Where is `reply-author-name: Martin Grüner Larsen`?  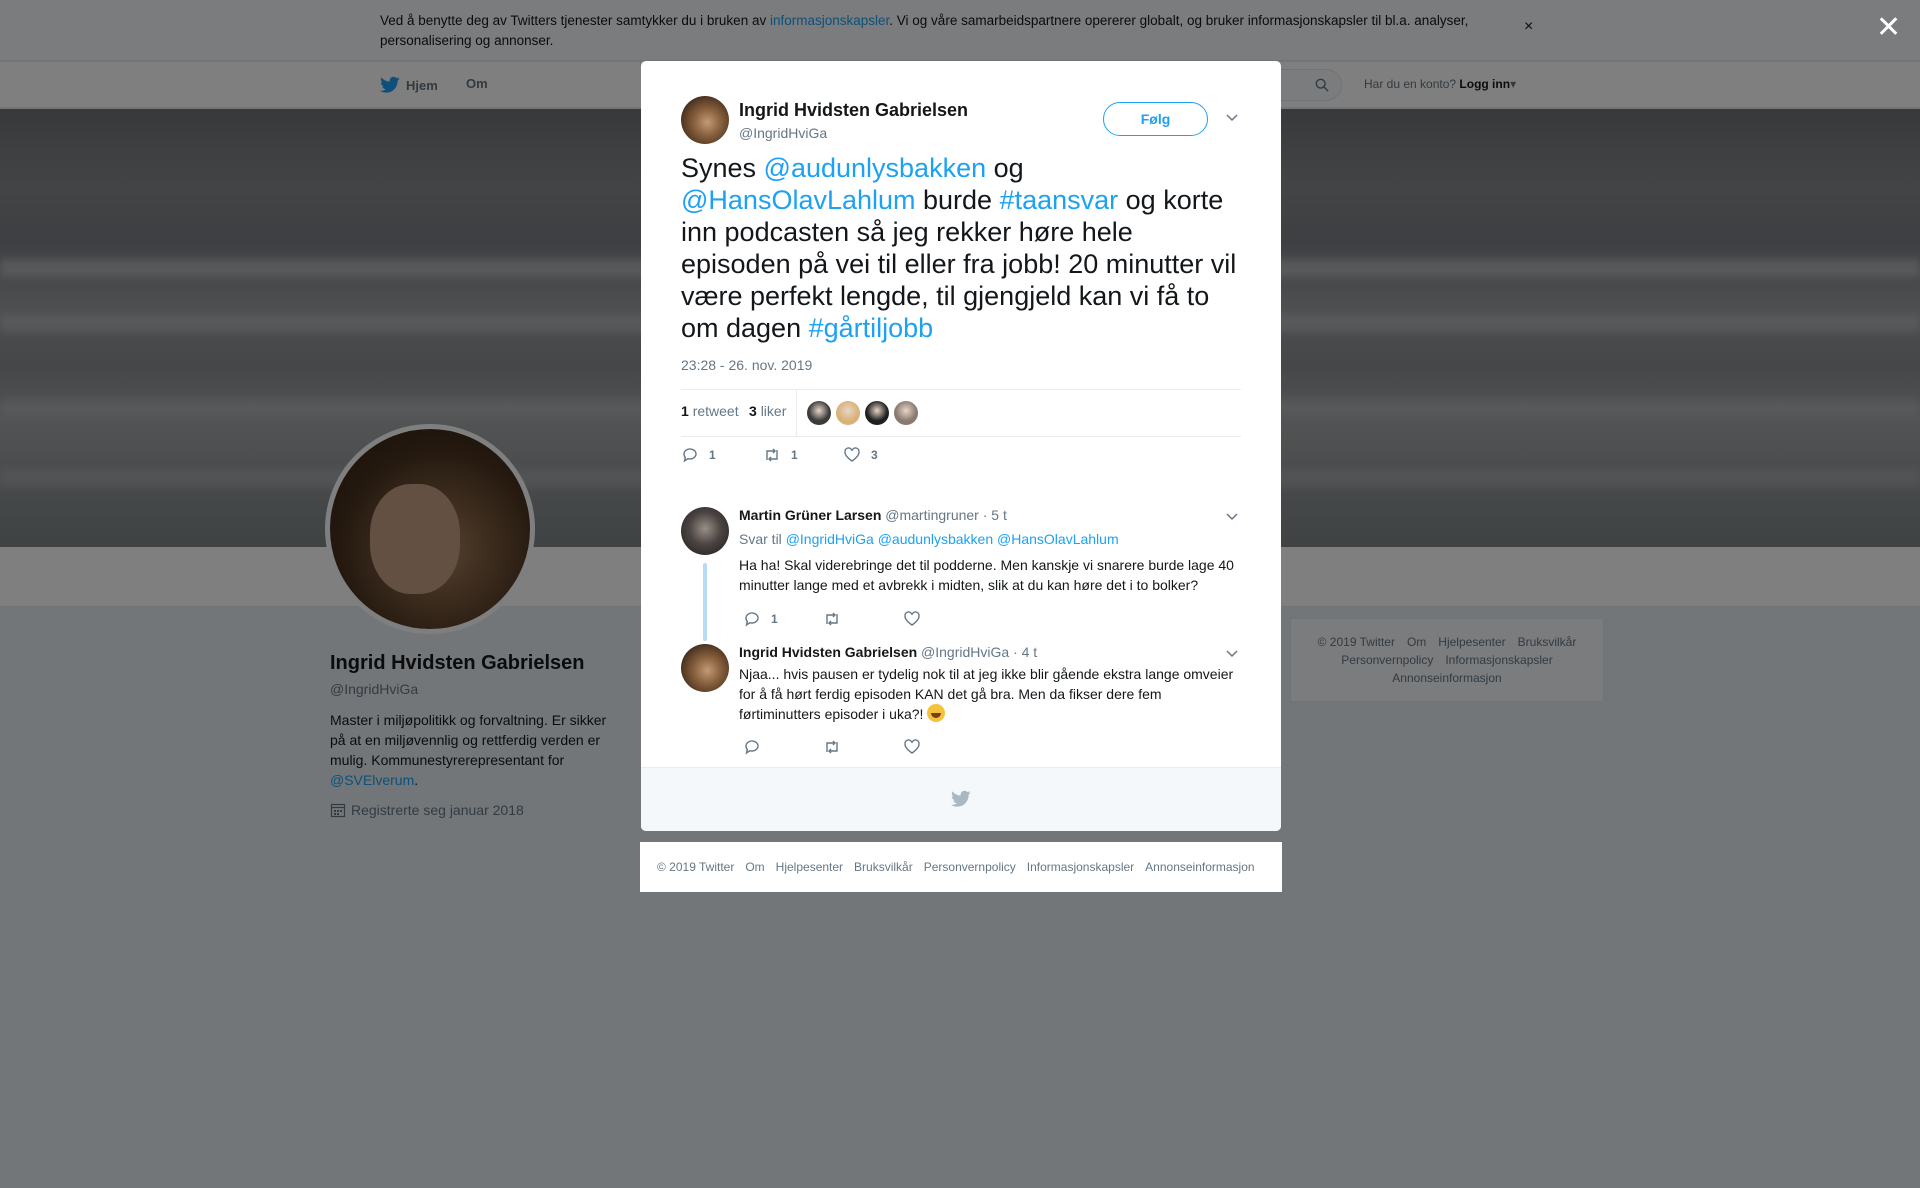
reply-author-name: Martin Grüner Larsen is located at coordinates (810, 515).